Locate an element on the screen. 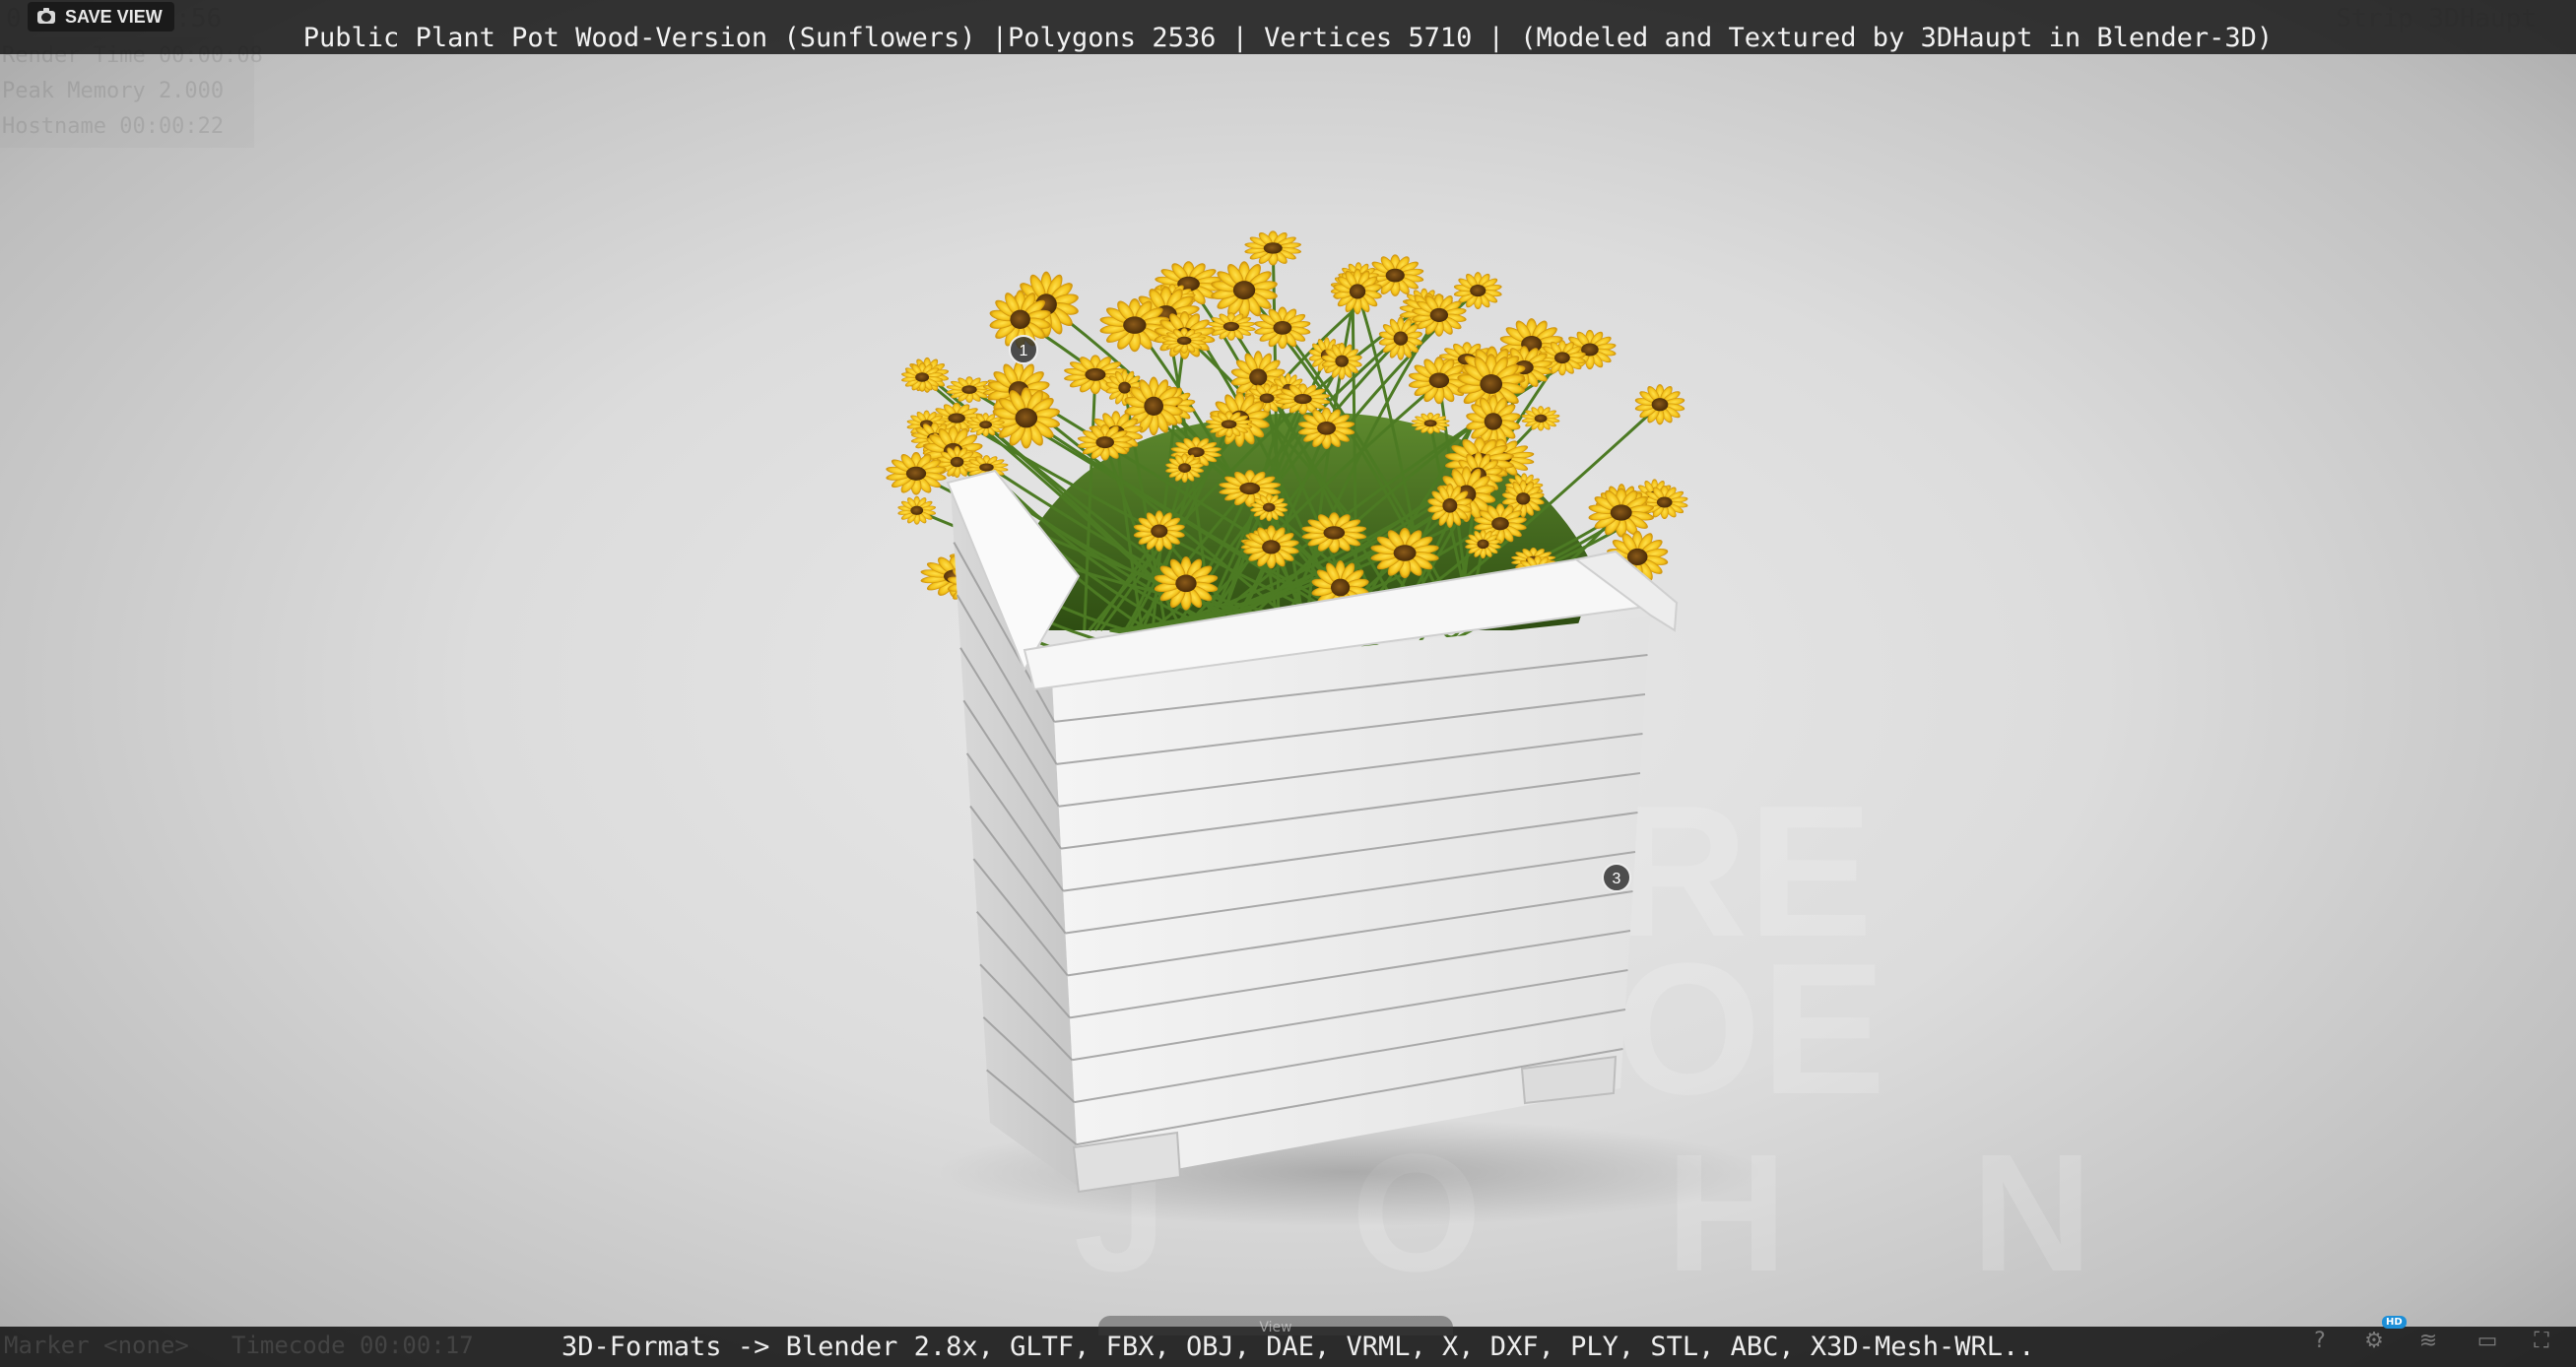 The image size is (2576, 1367). annotation-marker-1: 1 is located at coordinates (1024, 350).